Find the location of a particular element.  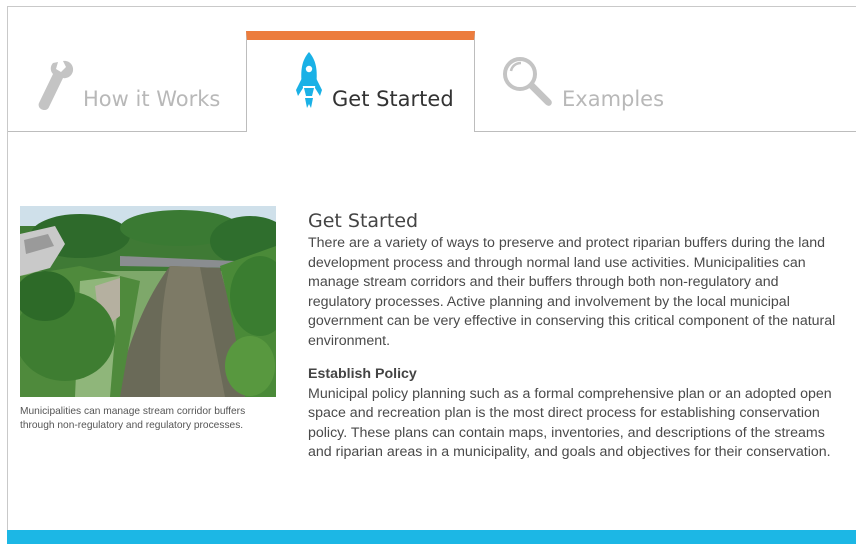

rocket-icon is located at coordinates (309, 83).